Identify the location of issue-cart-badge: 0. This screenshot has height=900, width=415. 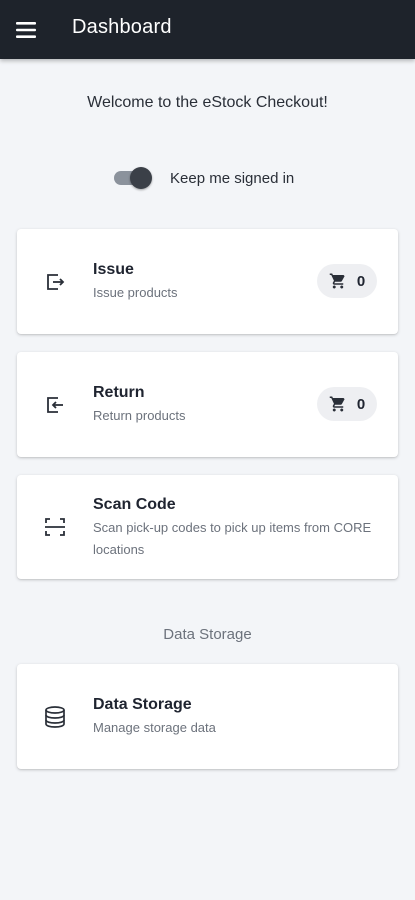
(347, 281).